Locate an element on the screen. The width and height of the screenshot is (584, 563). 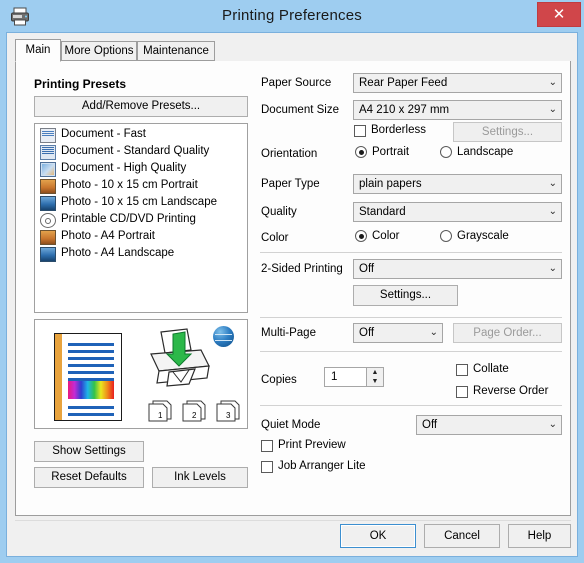
close-icon: ✕ is located at coordinates (559, 14).